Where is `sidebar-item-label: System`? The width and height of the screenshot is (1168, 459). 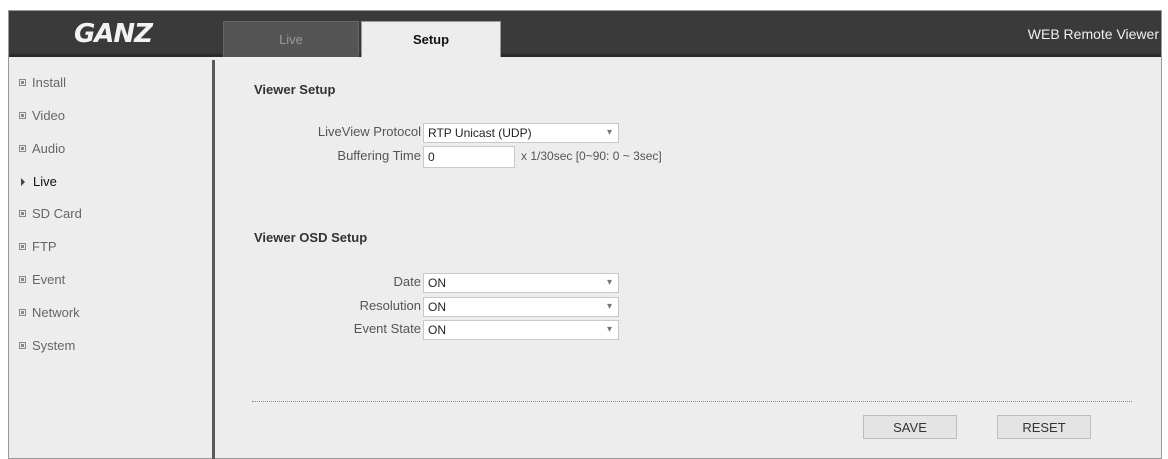 sidebar-item-label: System is located at coordinates (54, 345).